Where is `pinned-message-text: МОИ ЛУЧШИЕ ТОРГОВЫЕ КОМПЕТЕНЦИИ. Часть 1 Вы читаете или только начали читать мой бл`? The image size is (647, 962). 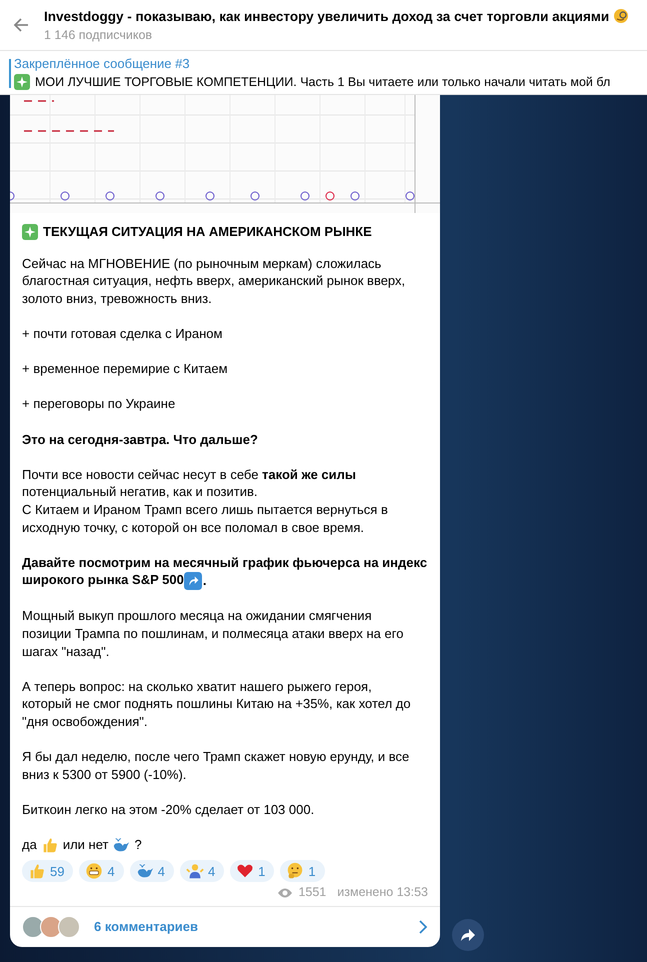
pinned-message-text: МОИ ЛУЧШИЕ ТОРГОВЫЕ КОМПЕТЕНЦИИ. Часть 1 Вы читаете или только начали читать мой бл is located at coordinates (322, 81).